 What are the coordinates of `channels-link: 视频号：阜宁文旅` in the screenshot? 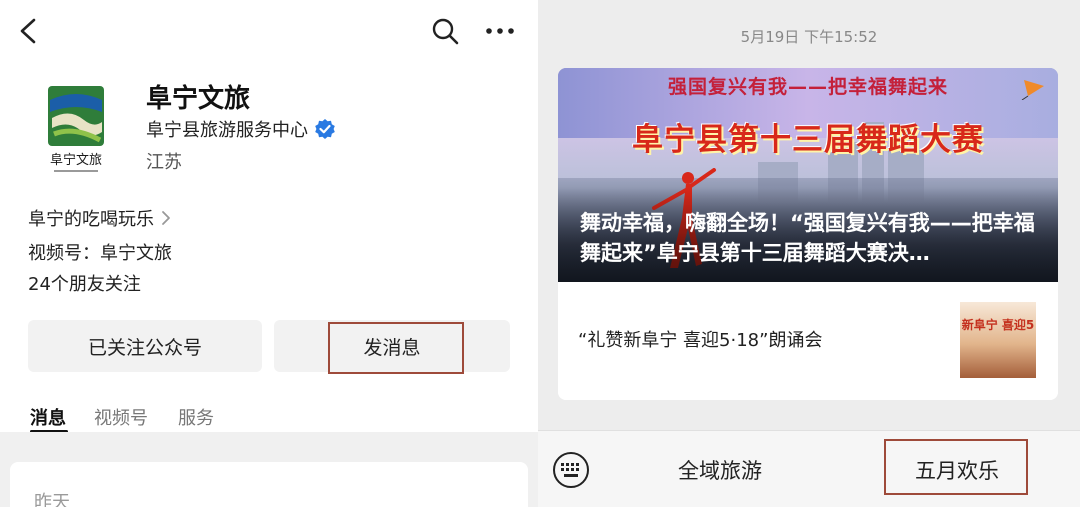 It's located at (100, 252).